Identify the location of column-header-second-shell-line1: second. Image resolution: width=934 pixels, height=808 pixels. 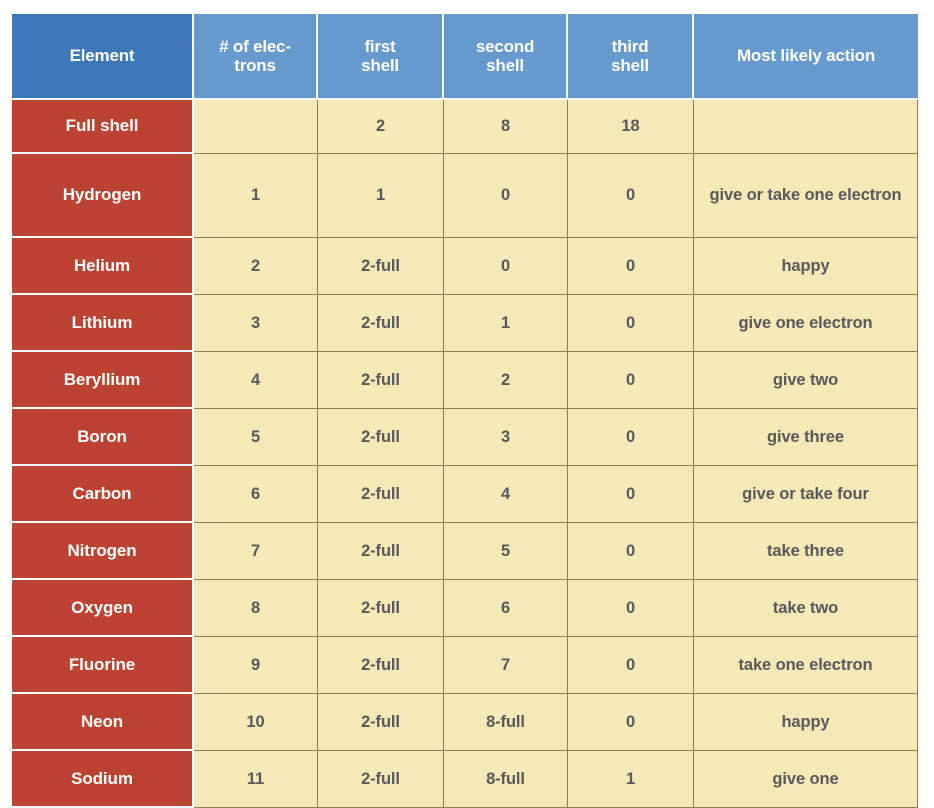
(505, 46).